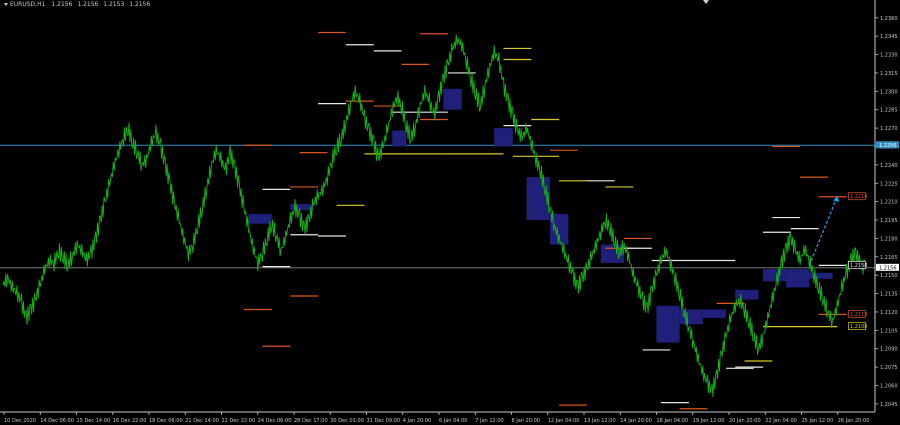  I want to click on time-tick-label: 7 Jan 12:00, so click(489, 421).